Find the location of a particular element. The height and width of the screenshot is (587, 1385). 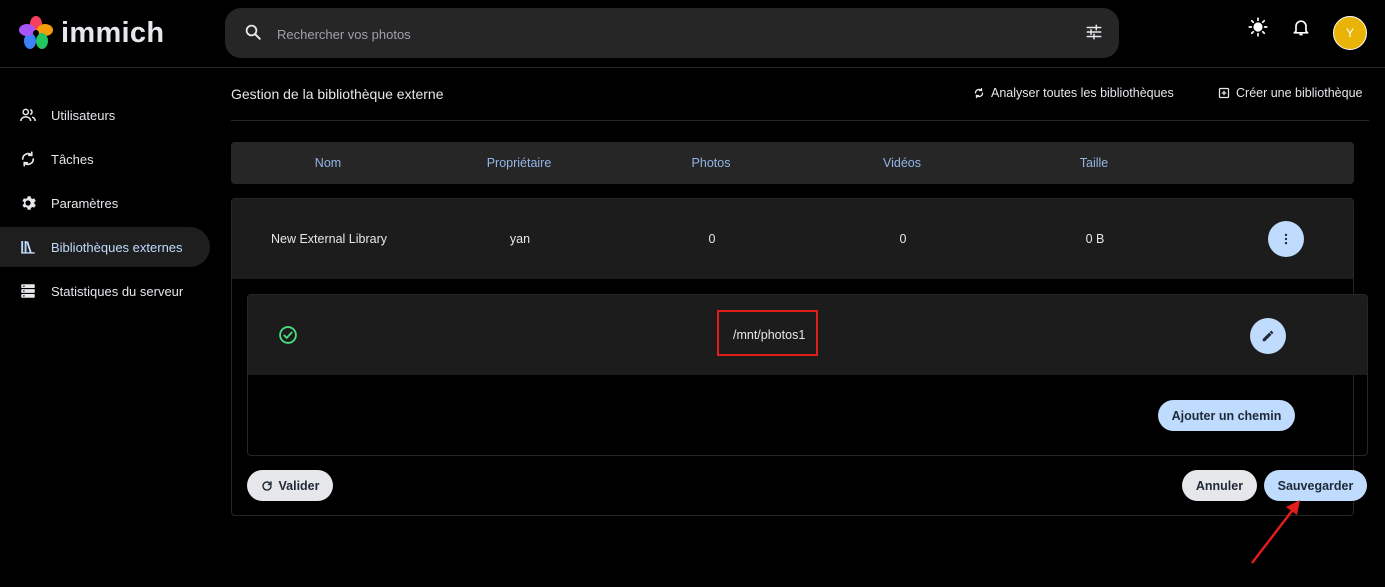

column-header-videos: Vidéos is located at coordinates (902, 163).